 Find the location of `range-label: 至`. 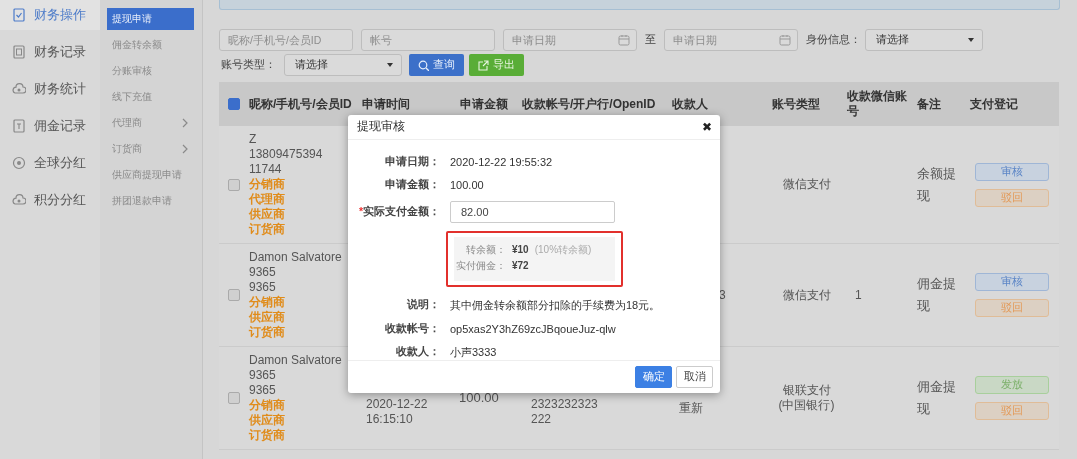

range-label: 至 is located at coordinates (650, 40).